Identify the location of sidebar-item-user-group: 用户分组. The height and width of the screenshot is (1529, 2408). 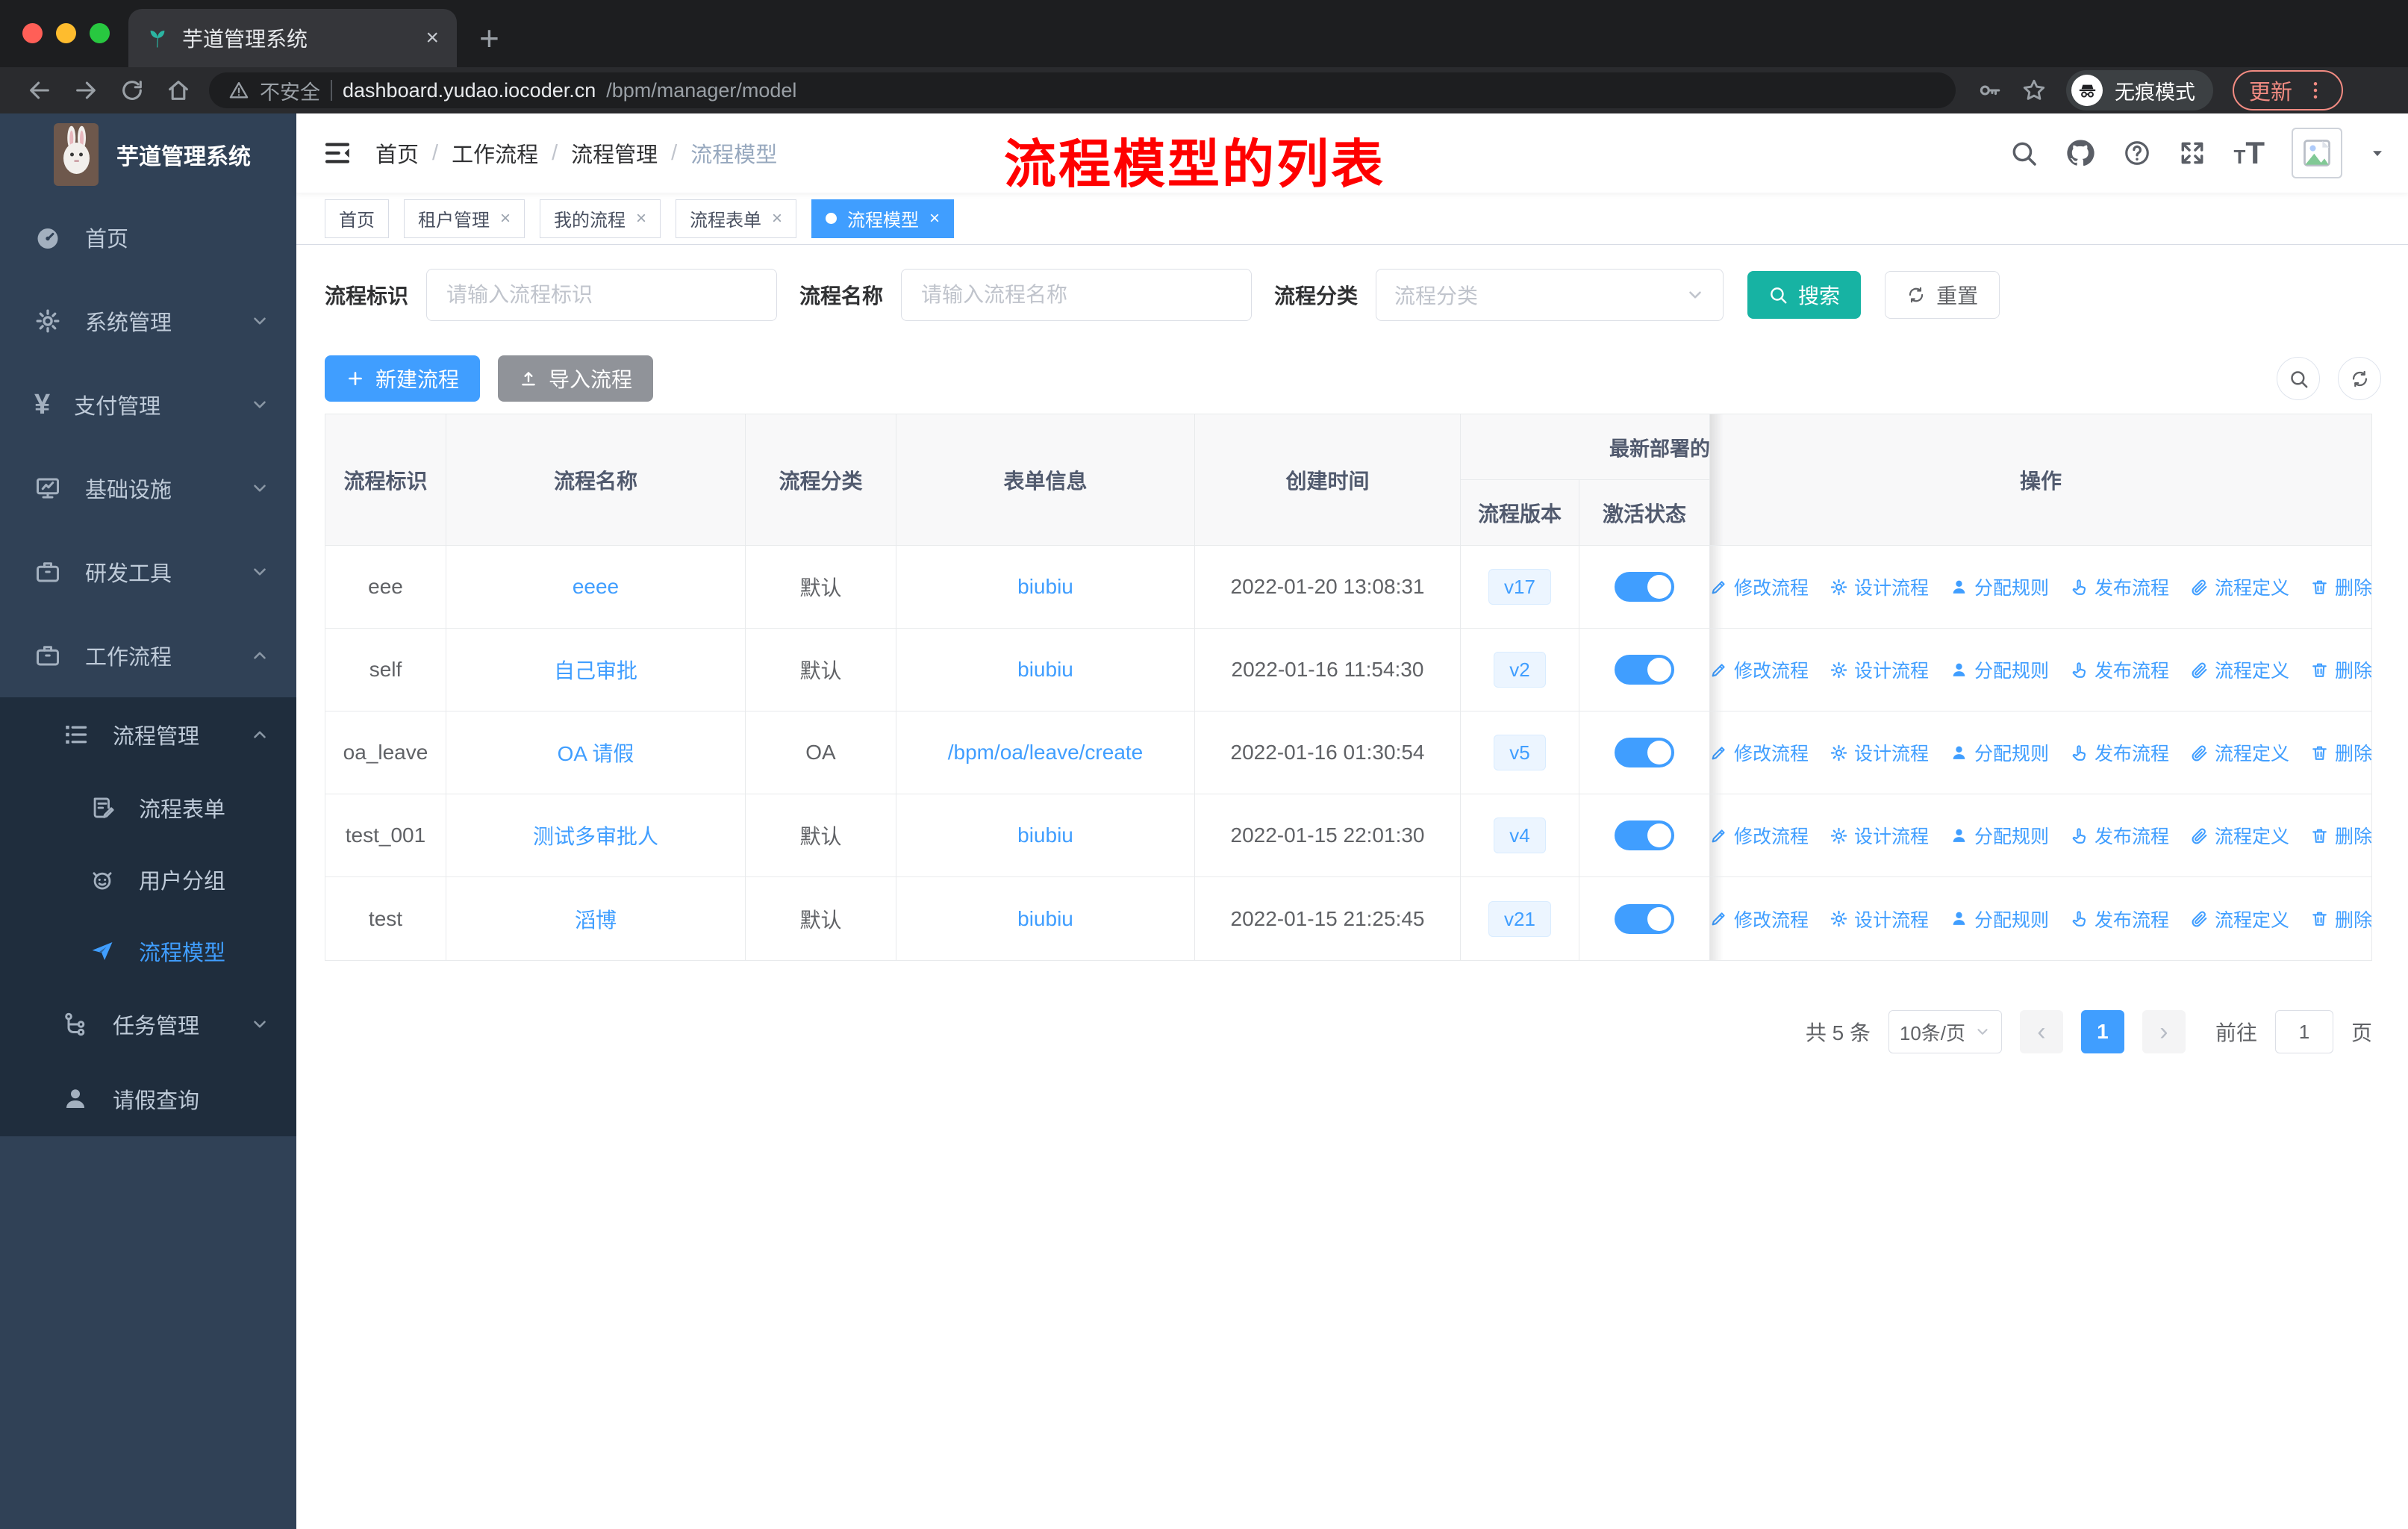
(148, 879).